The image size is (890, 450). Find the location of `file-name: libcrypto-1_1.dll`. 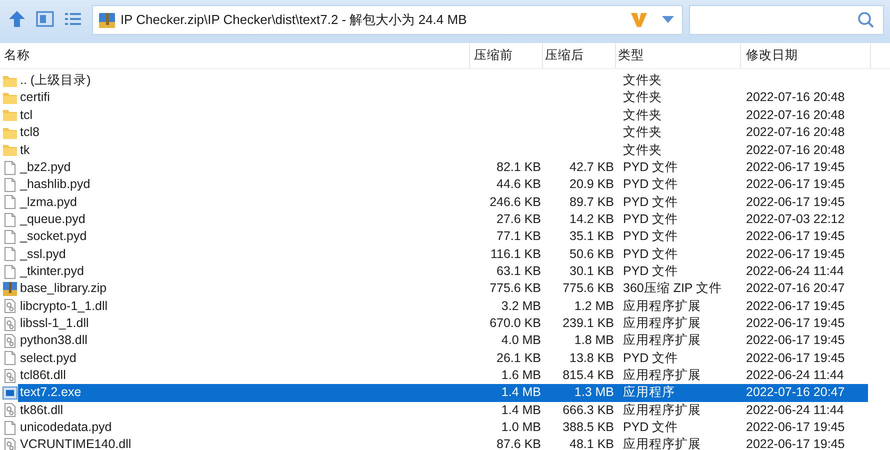

file-name: libcrypto-1_1.dll is located at coordinates (64, 305).